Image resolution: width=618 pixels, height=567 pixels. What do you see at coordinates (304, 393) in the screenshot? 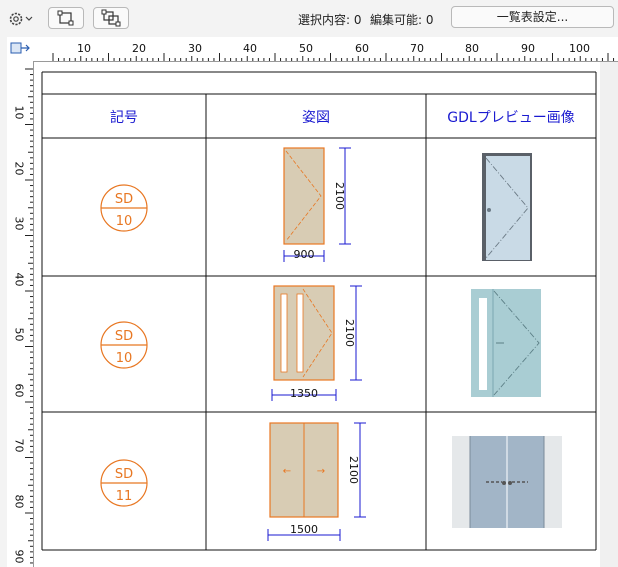
I see `width-dimension: 1350` at bounding box center [304, 393].